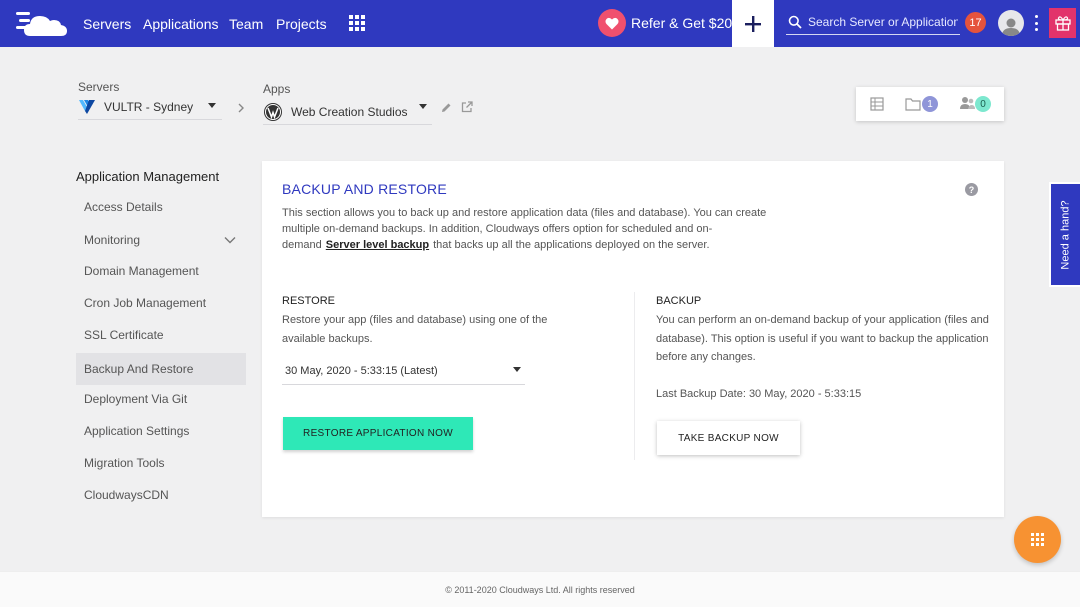 This screenshot has height=607, width=1080. Describe the element at coordinates (161, 271) in the screenshot. I see `sidebar-item-domain-management: Domain Management` at that location.